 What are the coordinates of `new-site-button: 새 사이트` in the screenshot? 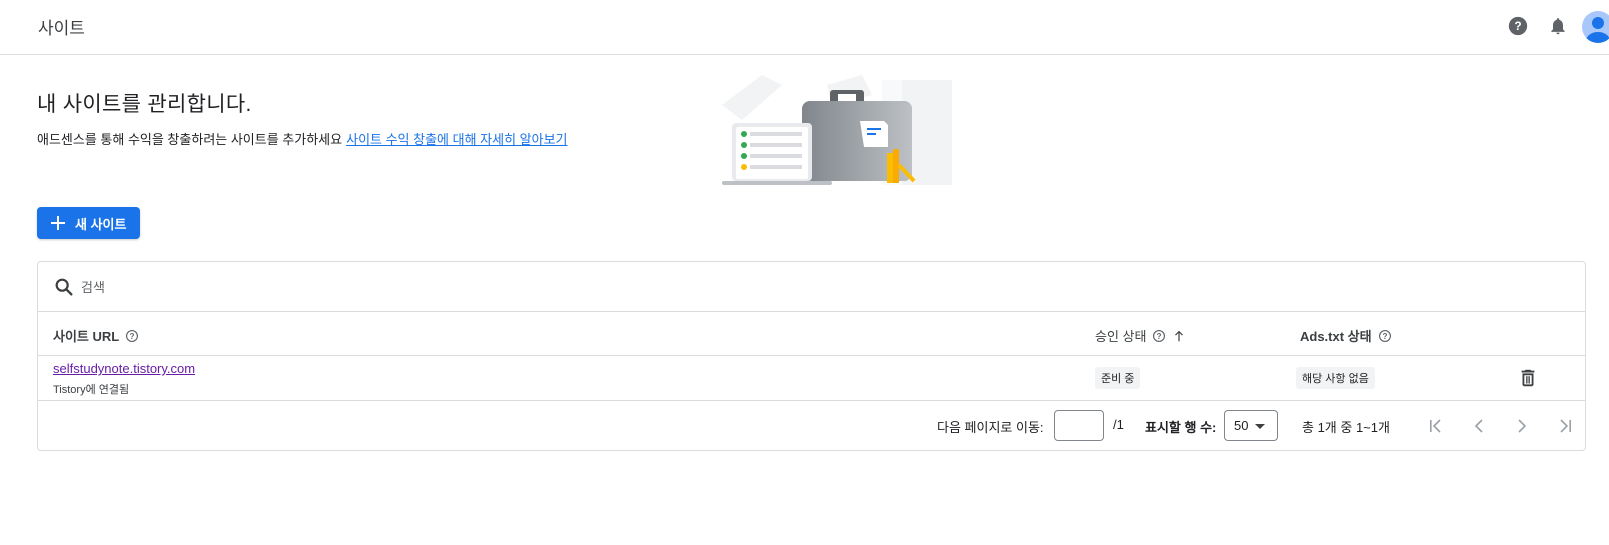 It's located at (88, 223).